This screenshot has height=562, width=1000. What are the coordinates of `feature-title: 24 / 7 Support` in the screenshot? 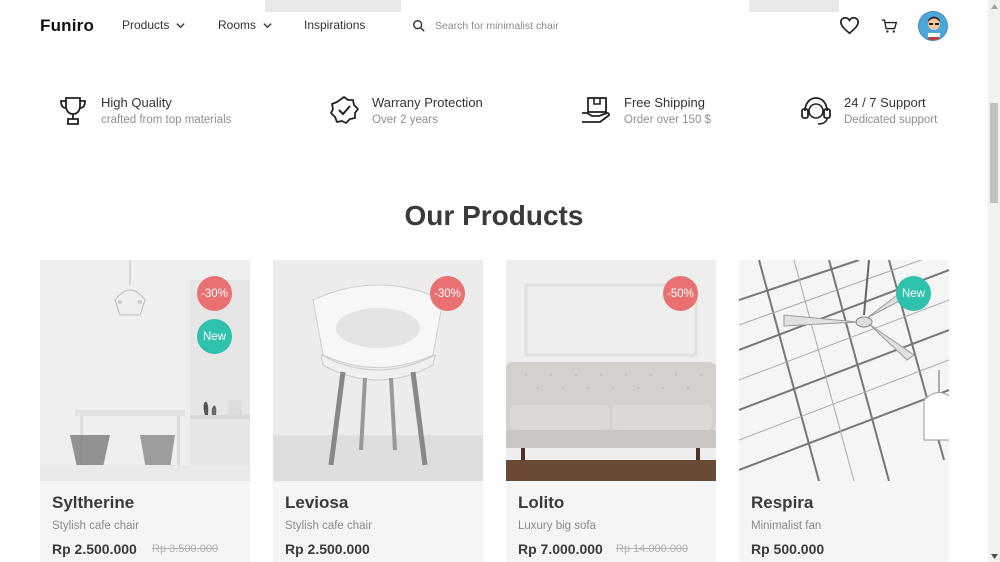 It's located at (885, 102).